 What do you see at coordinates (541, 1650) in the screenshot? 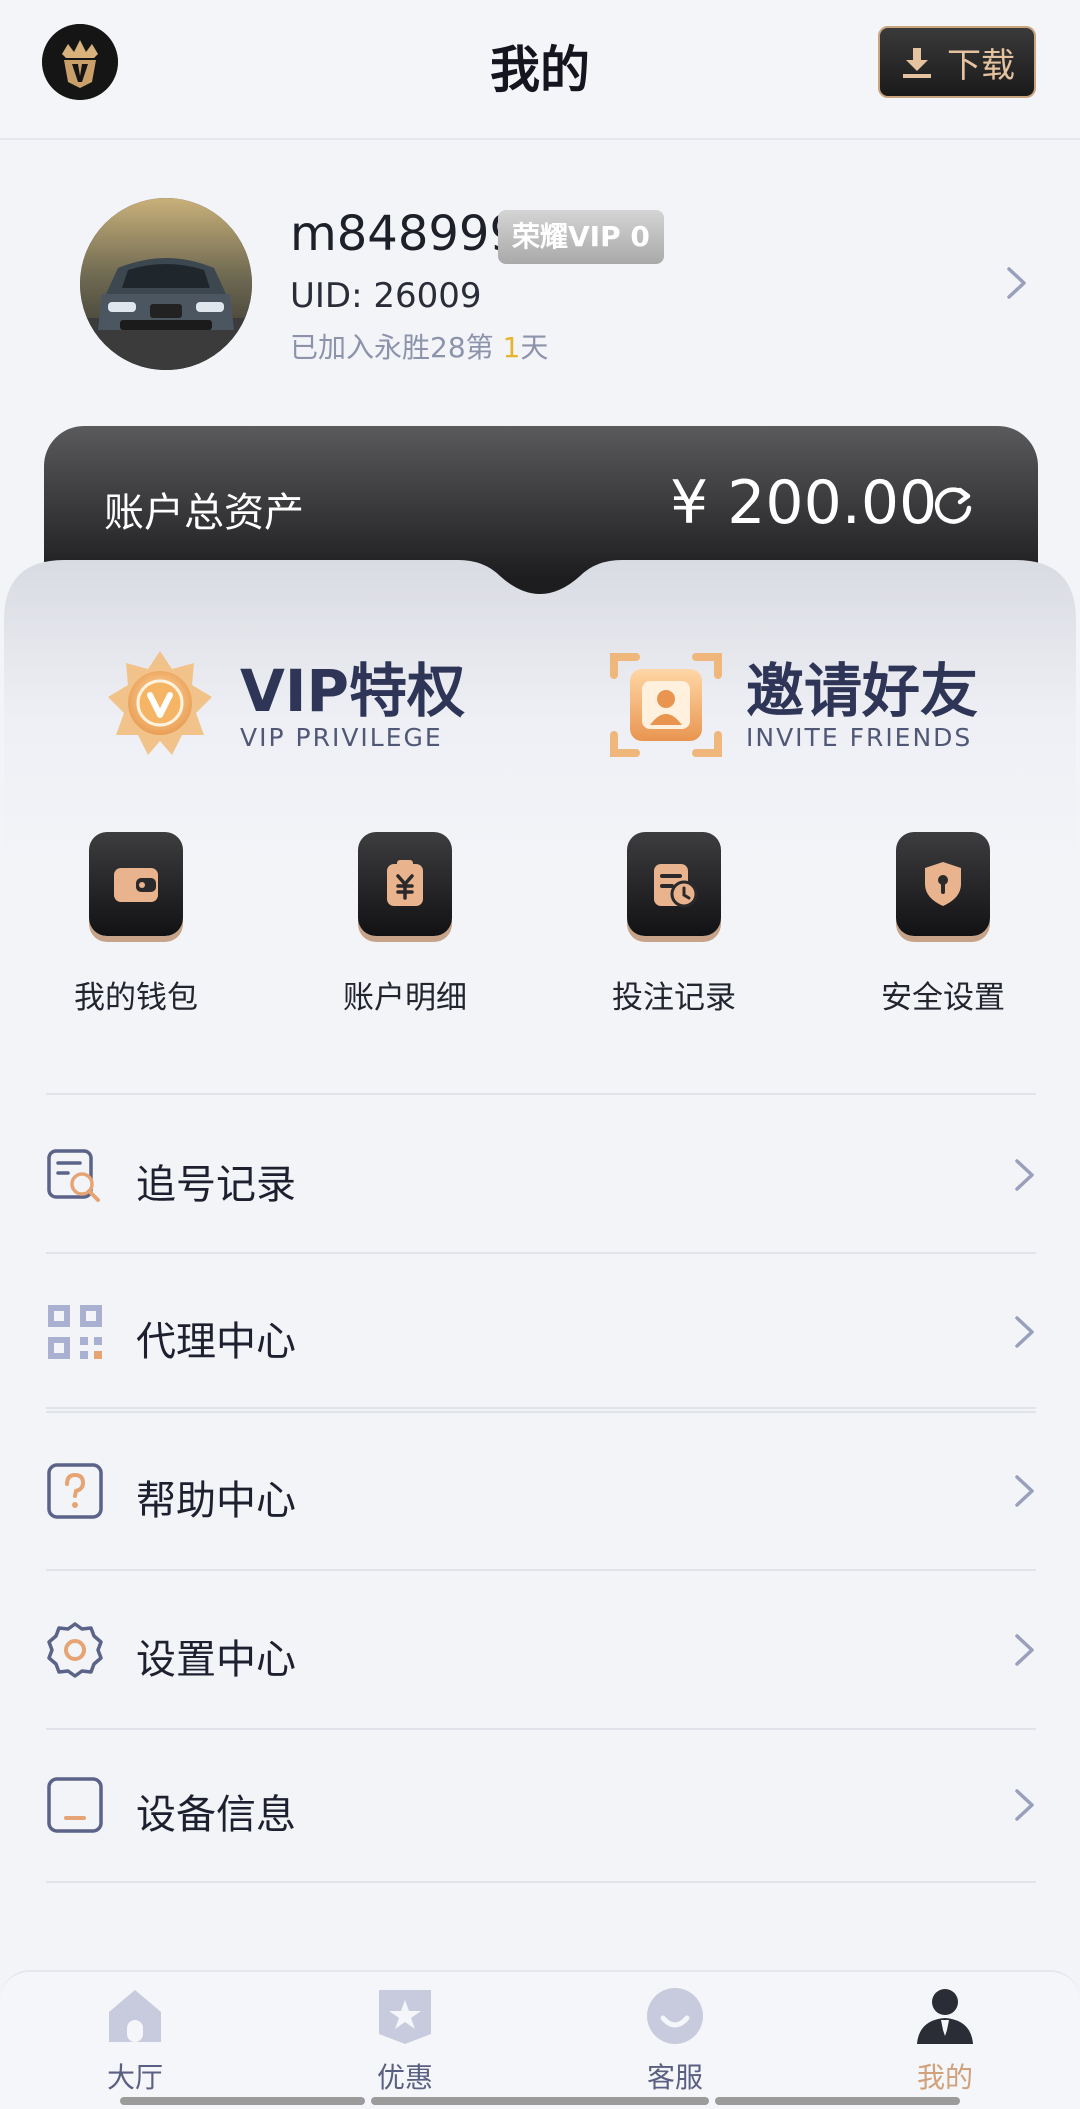
I see `menu-item-settings-center: 设置中心` at bounding box center [541, 1650].